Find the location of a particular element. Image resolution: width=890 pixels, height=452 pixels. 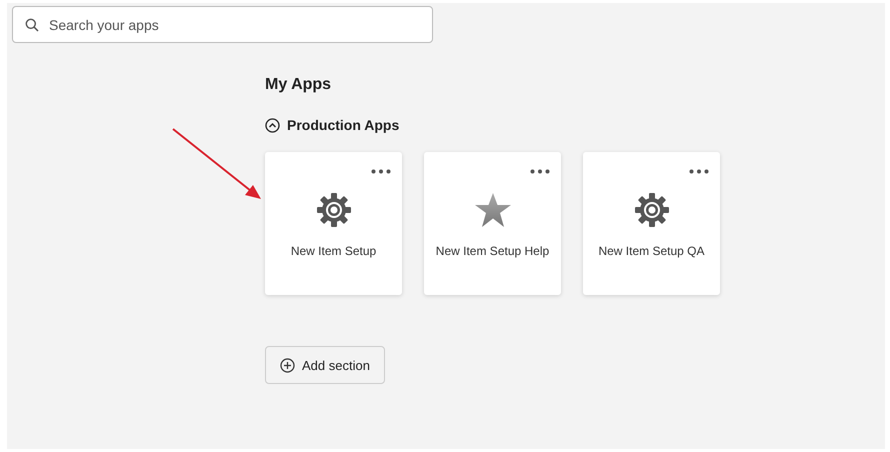

app-tile: New Item Setup is located at coordinates (333, 223).